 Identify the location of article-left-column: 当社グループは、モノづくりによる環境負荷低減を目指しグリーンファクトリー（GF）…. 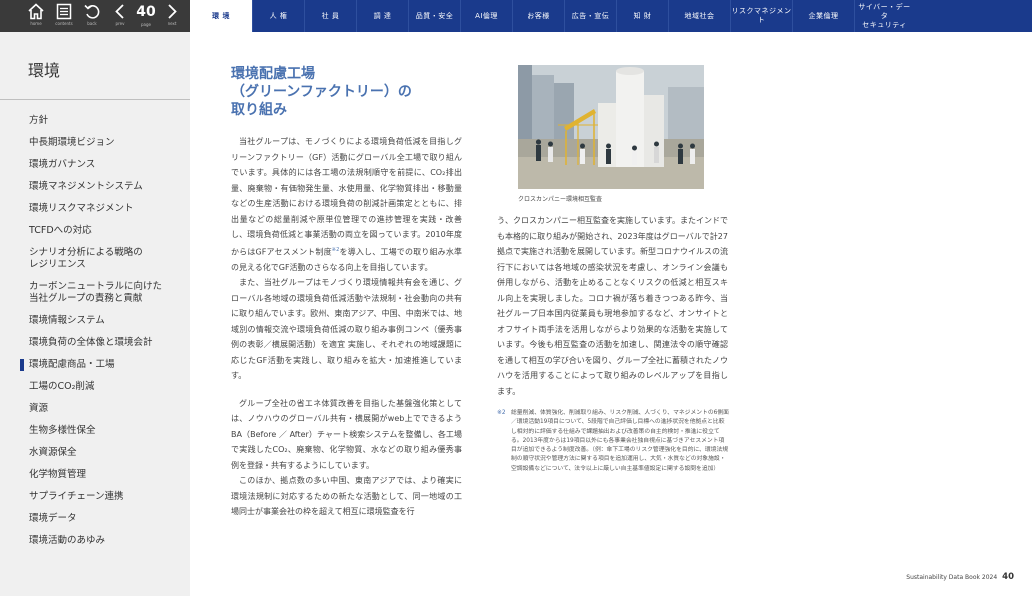
(346, 327).